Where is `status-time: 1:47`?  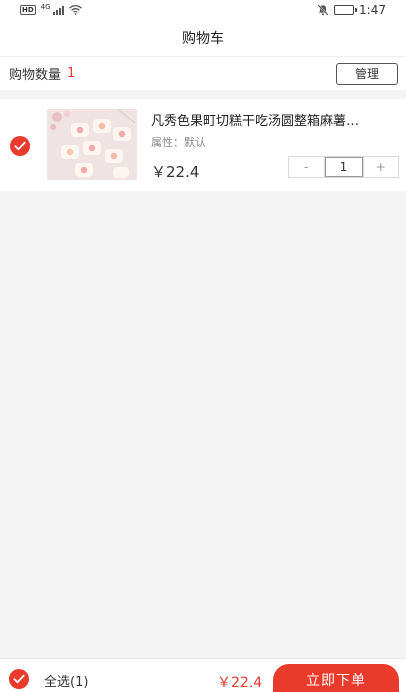
status-time: 1:47 is located at coordinates (372, 10).